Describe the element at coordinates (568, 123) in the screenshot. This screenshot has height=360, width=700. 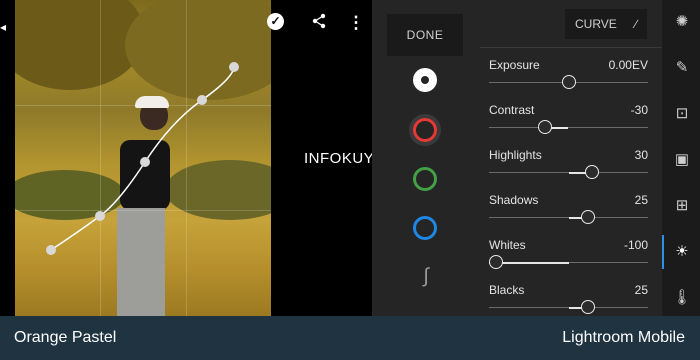
I see `slider-contrast: Contrast -30` at that location.